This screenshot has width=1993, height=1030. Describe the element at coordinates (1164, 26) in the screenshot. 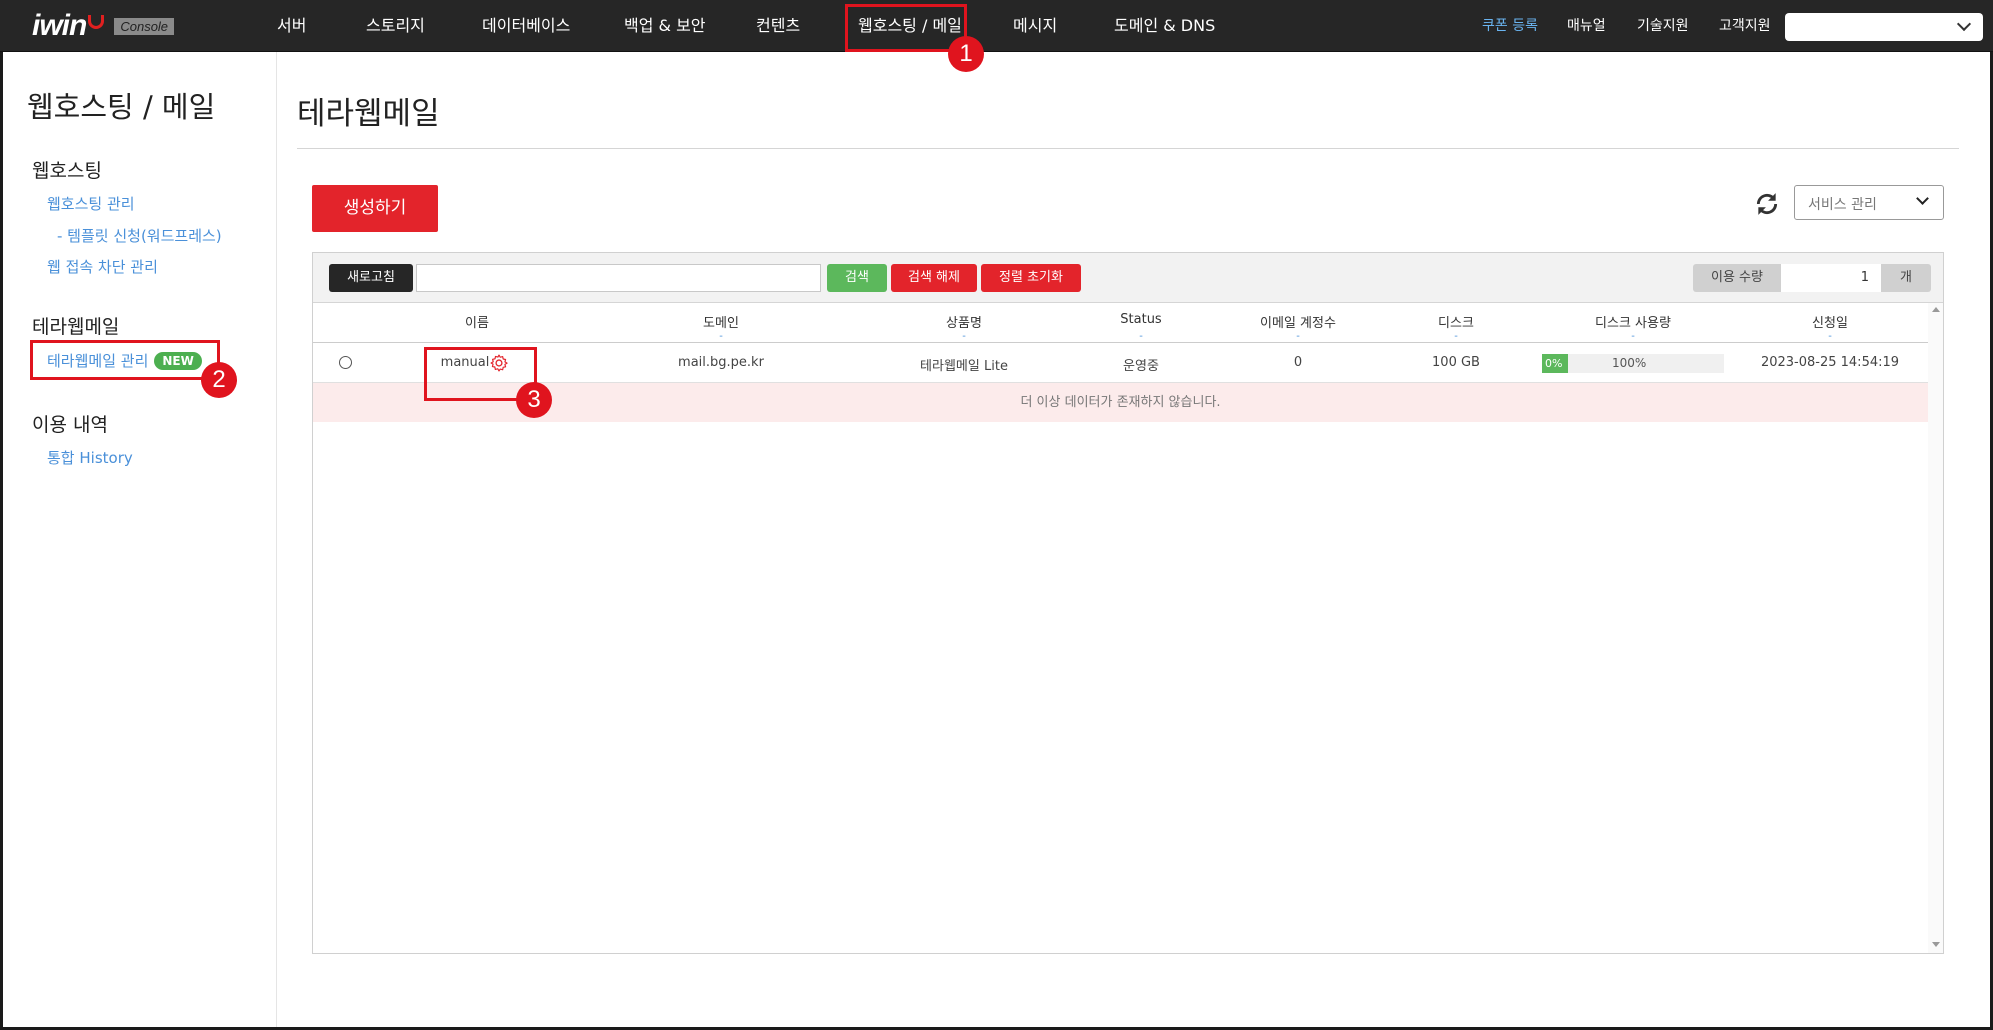

I see `nav-item-domain-dns: 도메인 & DNS` at that location.